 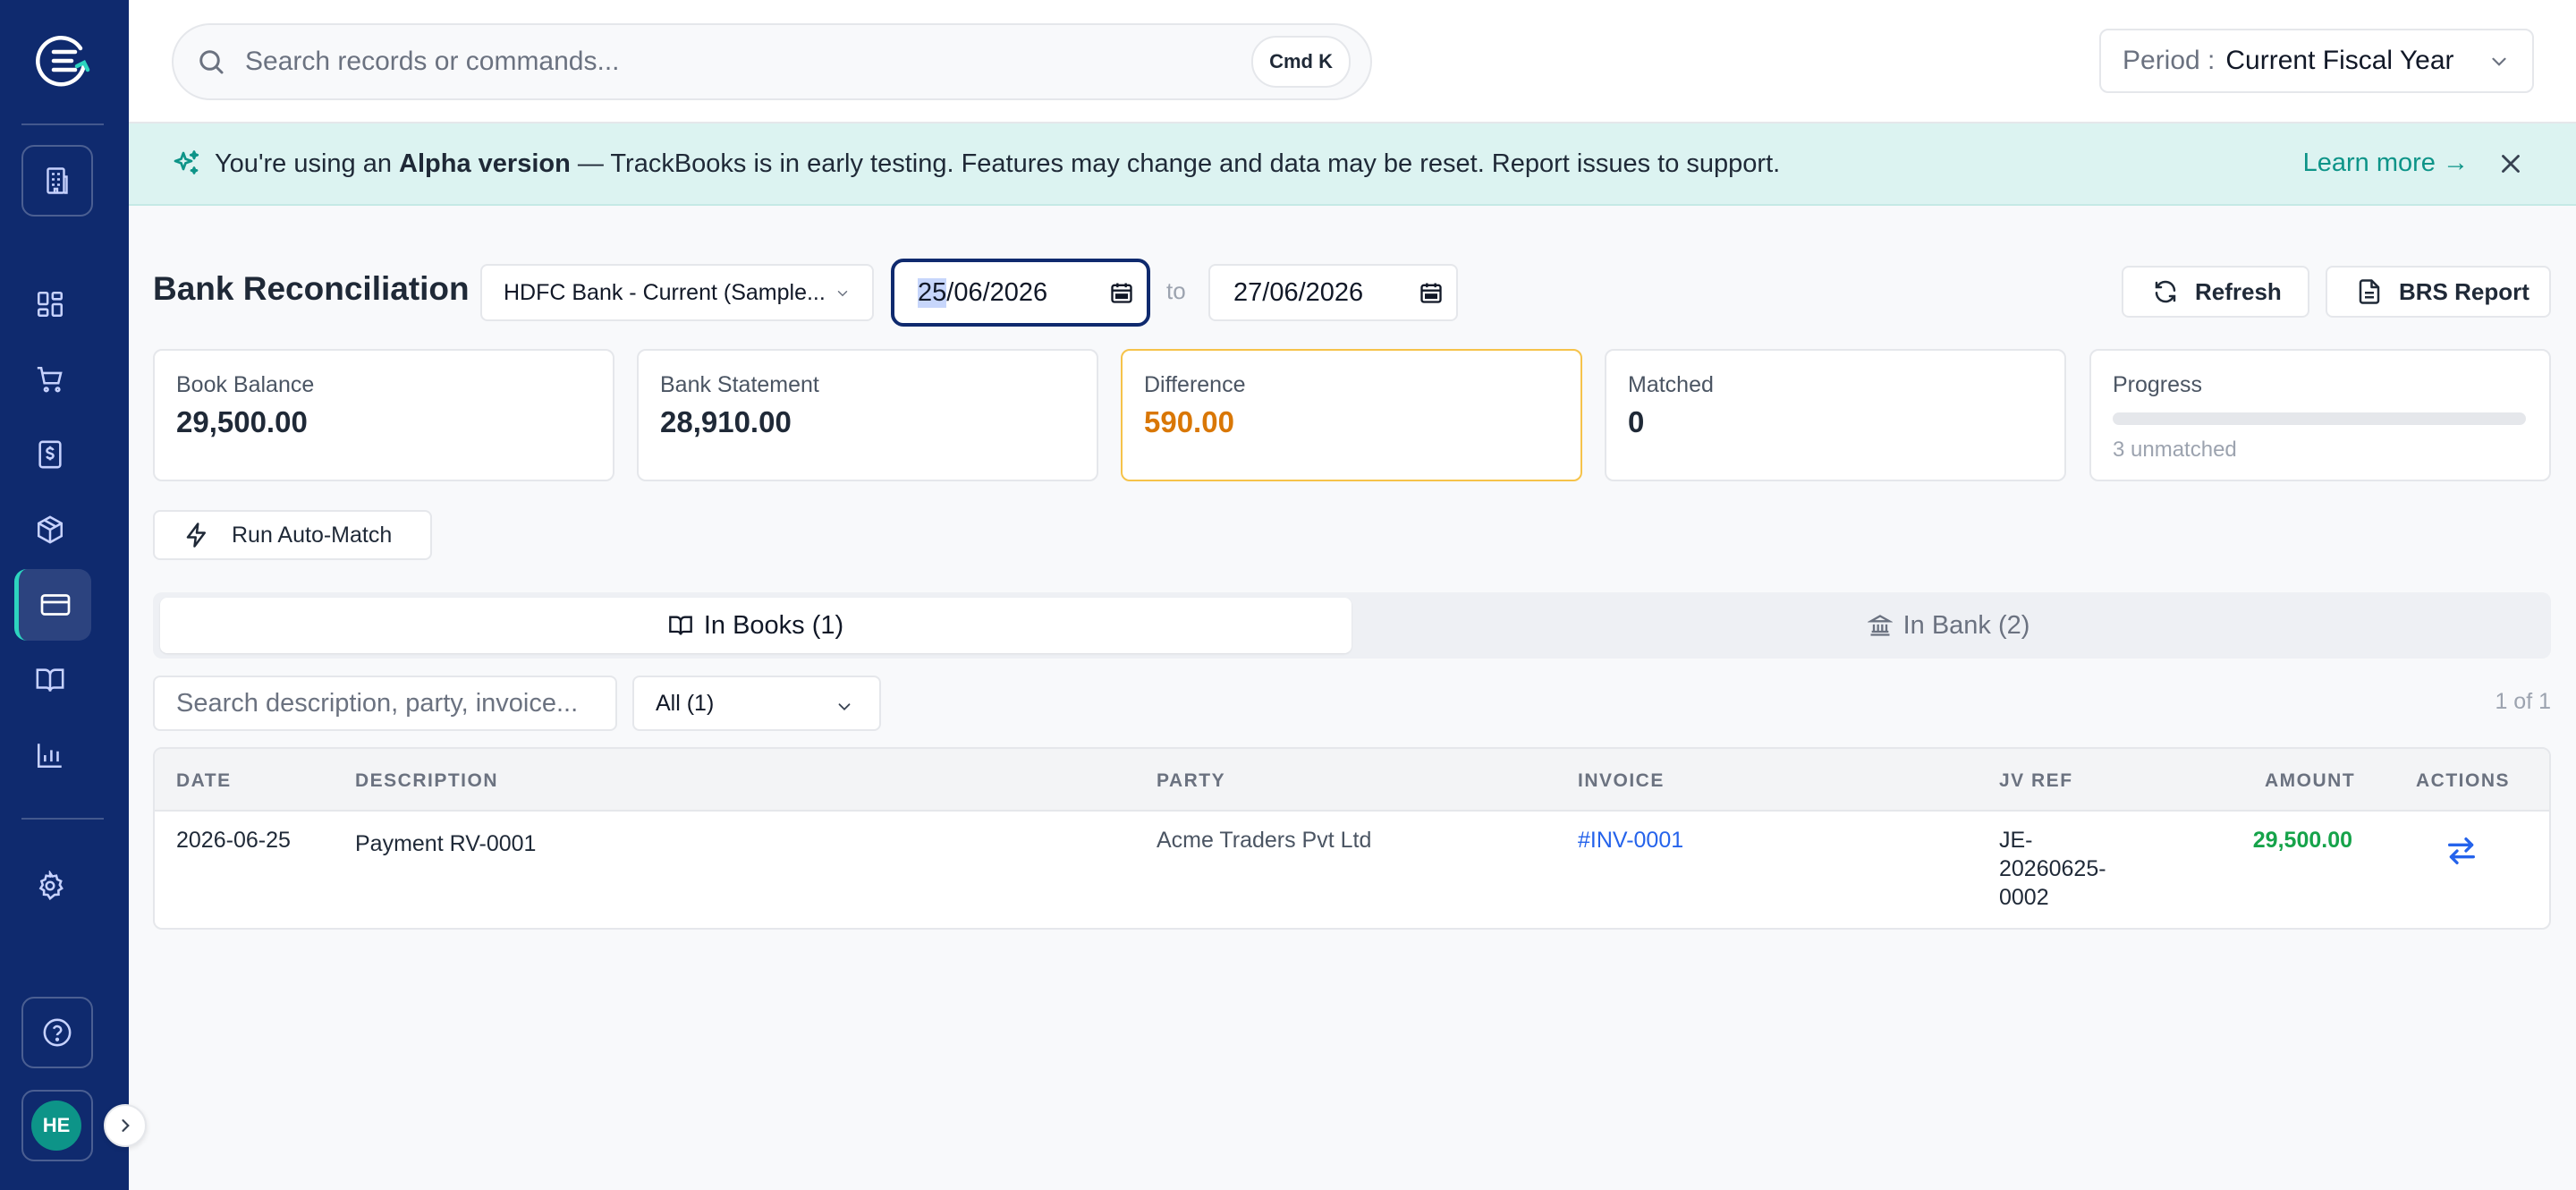 I want to click on run-auto-match-button: Run Auto-Match, so click(x=292, y=535).